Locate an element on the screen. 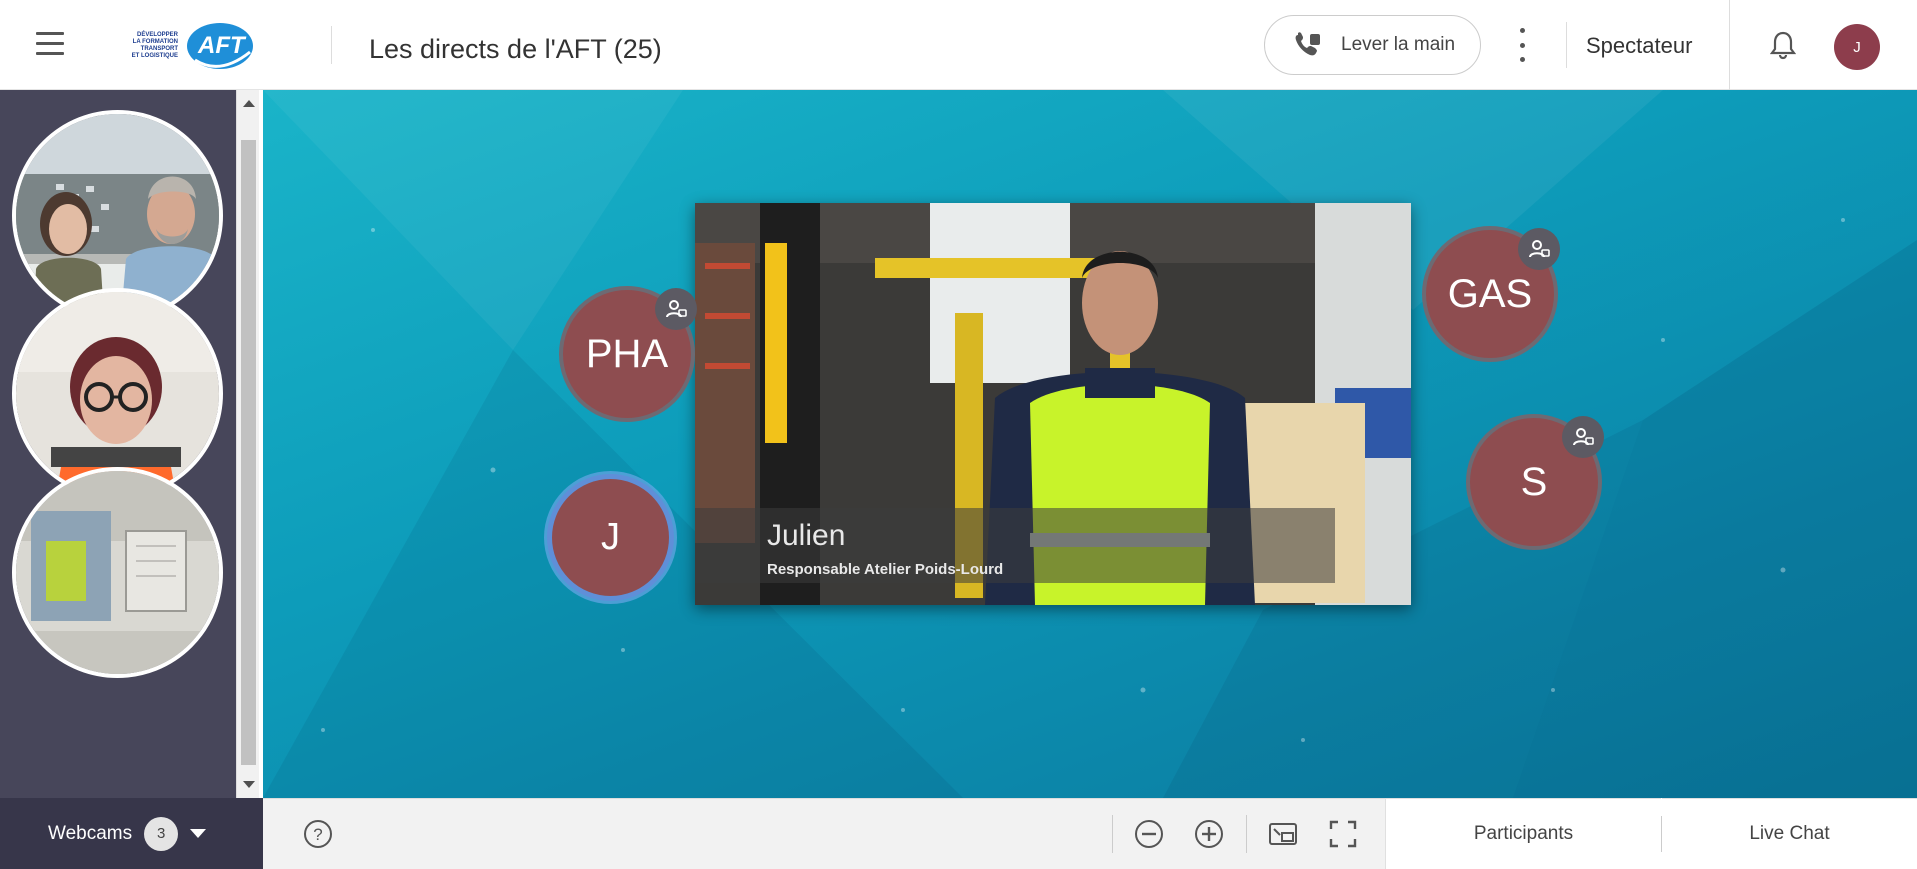 This screenshot has width=1917, height=869. participant-initials: S is located at coordinates (1534, 481).